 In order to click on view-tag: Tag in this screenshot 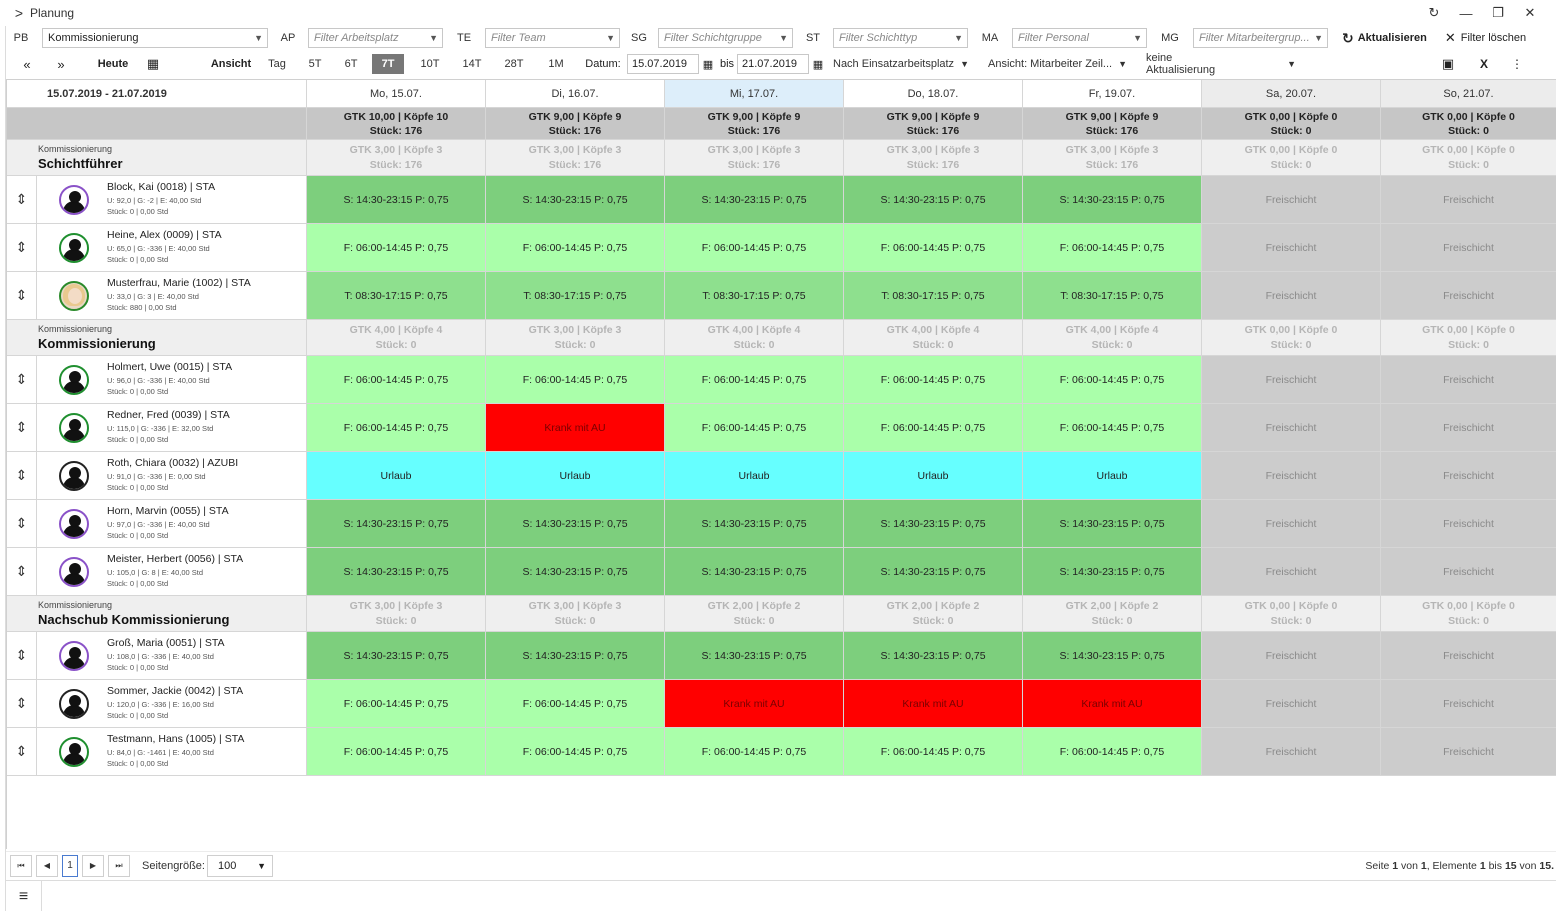, I will do `click(277, 64)`.